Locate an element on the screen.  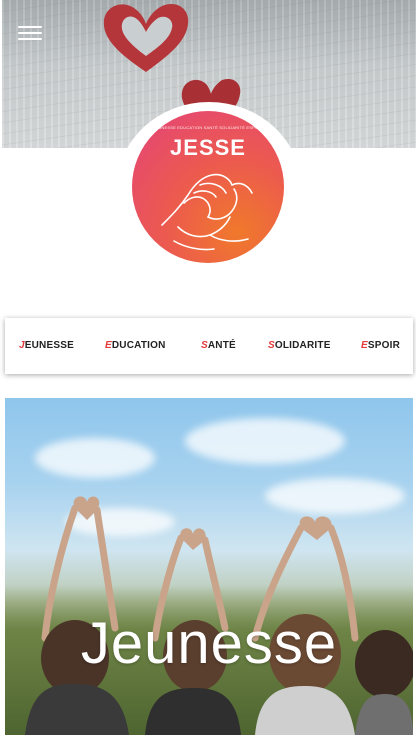
nav-item-solidarite: SOLIDARITE is located at coordinates (299, 346).